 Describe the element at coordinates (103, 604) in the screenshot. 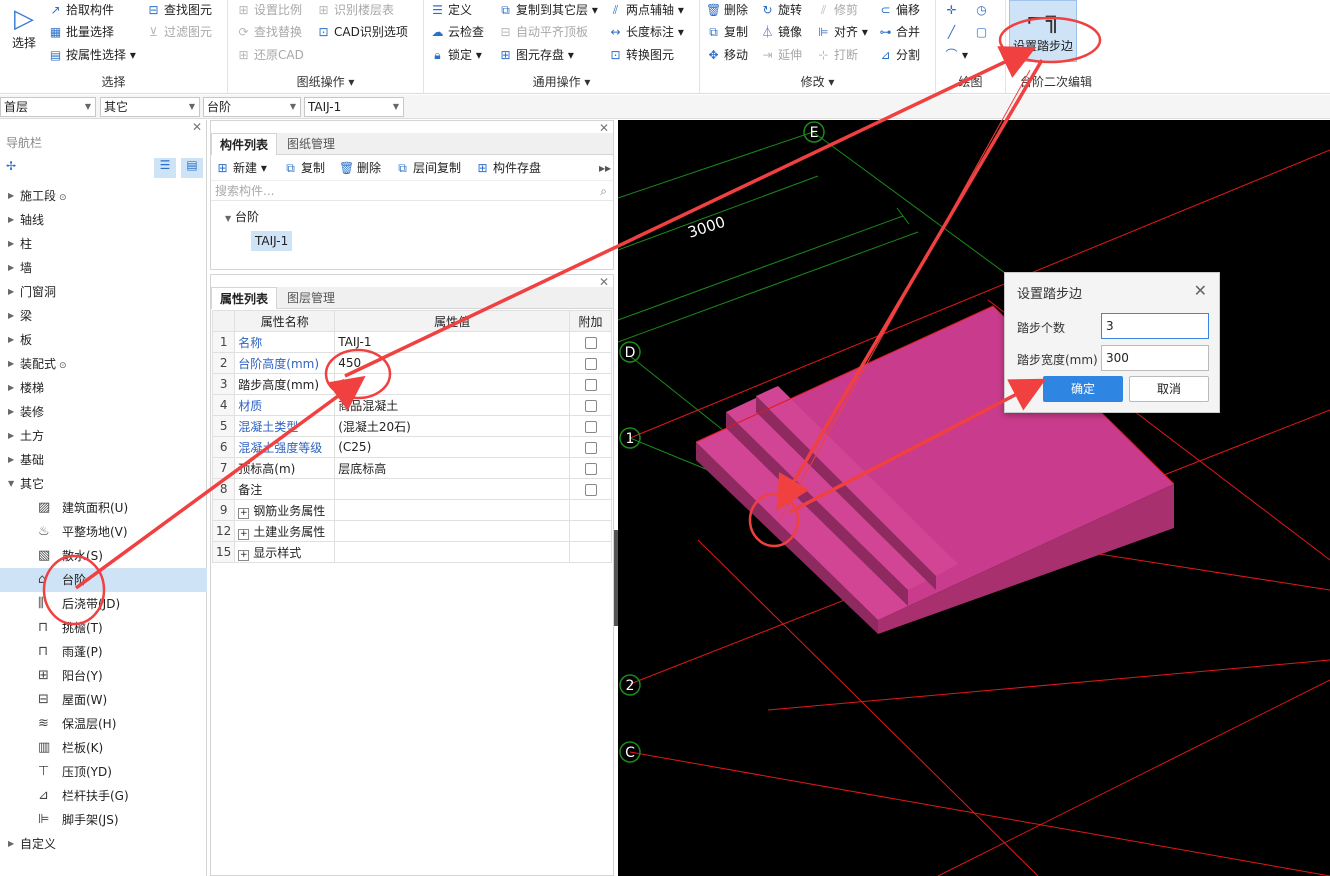

I see `nav-sub-item-4: ⫼ 后浇带(JD)` at that location.